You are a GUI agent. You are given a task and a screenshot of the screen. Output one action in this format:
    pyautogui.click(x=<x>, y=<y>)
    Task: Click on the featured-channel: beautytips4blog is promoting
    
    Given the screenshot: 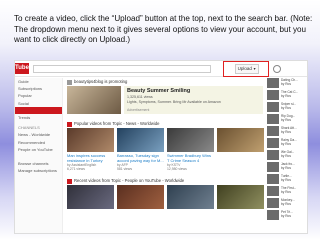 What is the action you would take?
    pyautogui.click(x=100, y=82)
    